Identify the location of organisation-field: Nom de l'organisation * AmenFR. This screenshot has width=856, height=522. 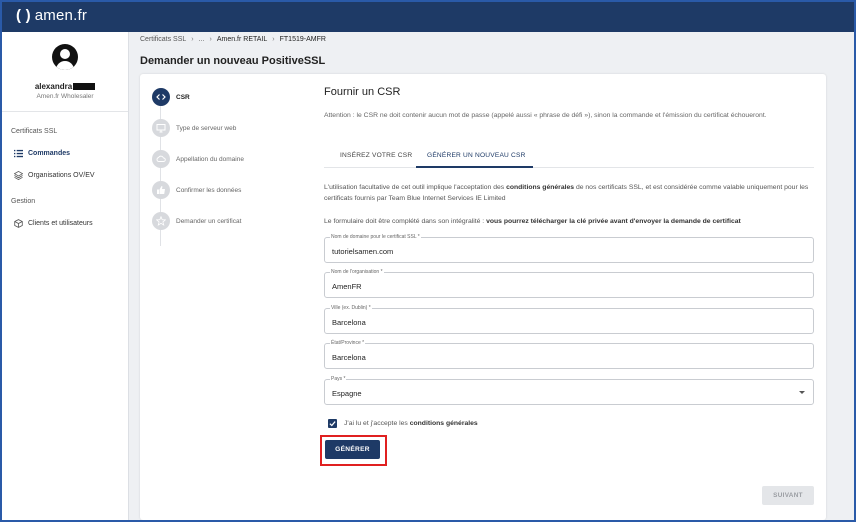
(569, 283).